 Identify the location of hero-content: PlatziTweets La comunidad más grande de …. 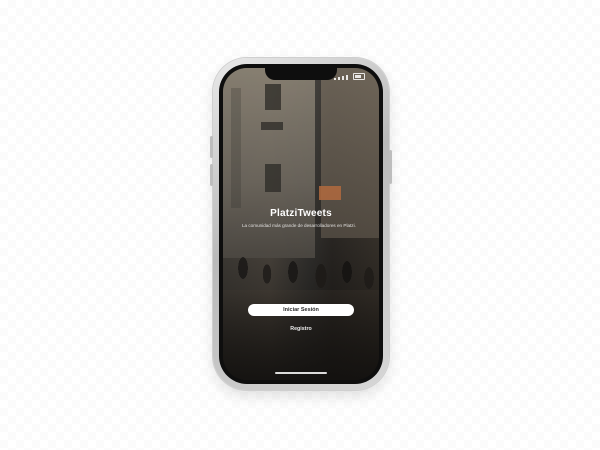
(301, 218).